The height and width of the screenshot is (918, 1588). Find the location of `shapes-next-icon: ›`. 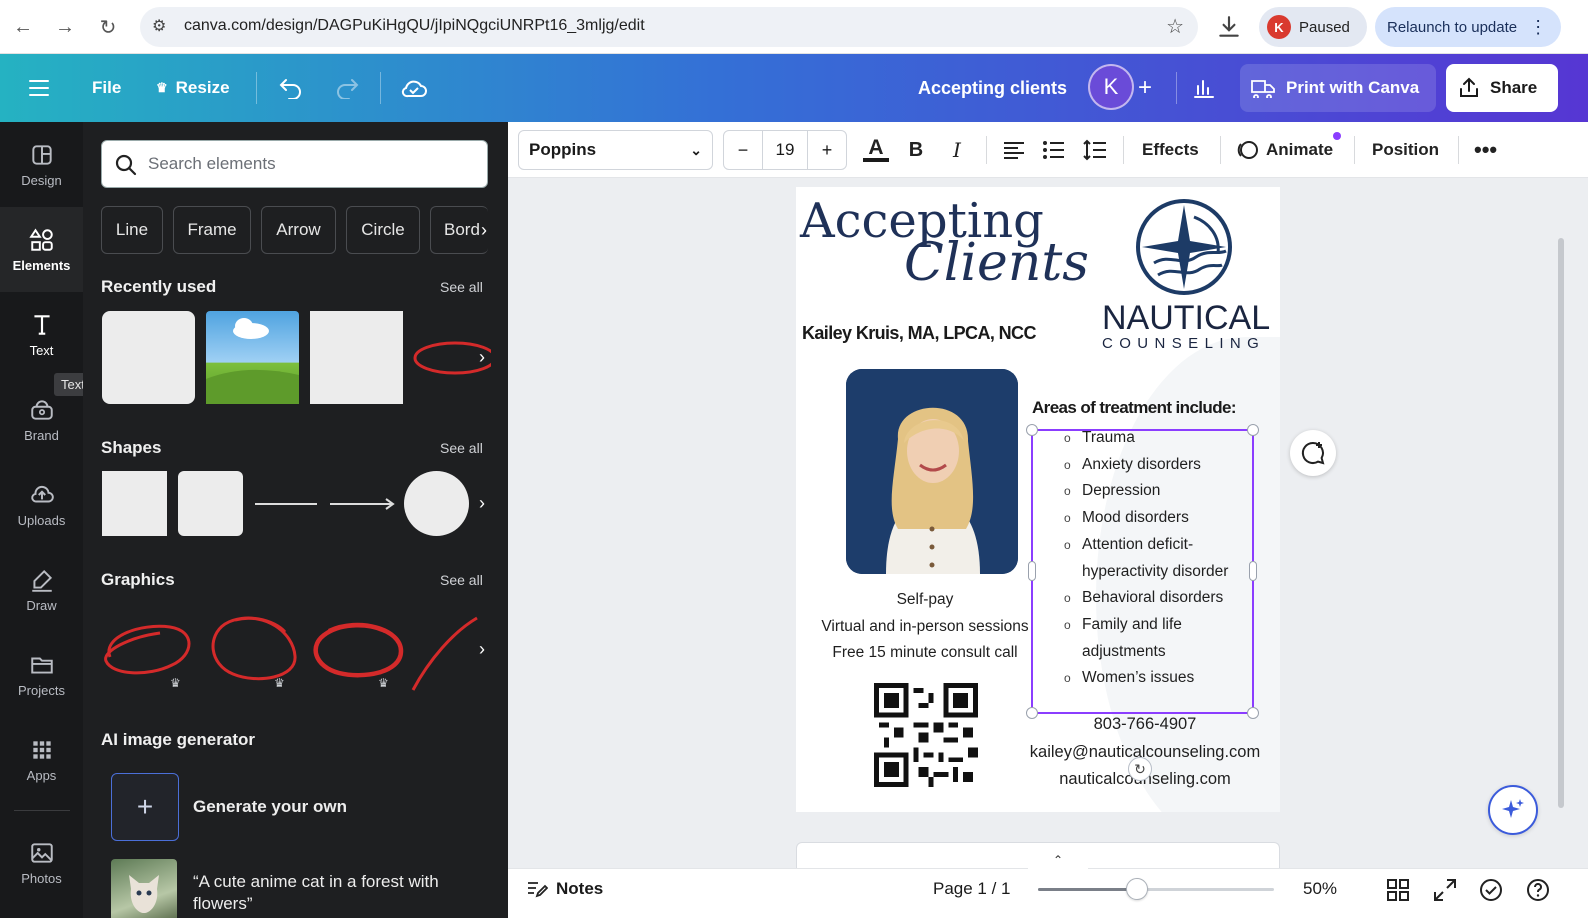

shapes-next-icon: › is located at coordinates (482, 503).